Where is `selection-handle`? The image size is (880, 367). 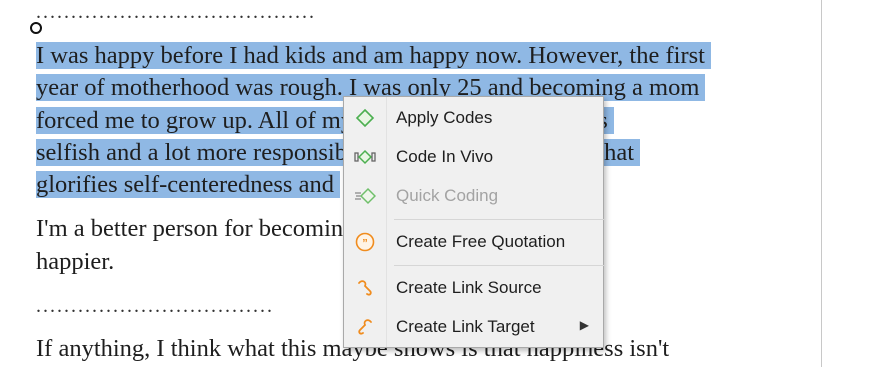 selection-handle is located at coordinates (36, 28).